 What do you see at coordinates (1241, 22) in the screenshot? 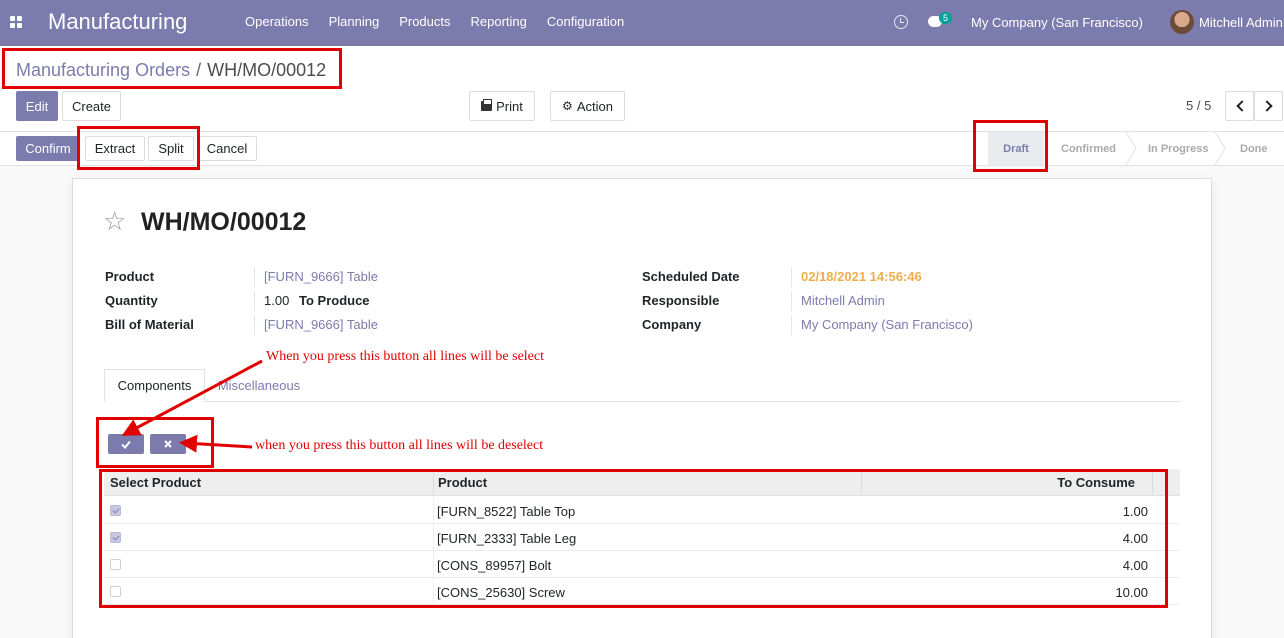
I see `user-menu: Mitchell Admin` at bounding box center [1241, 22].